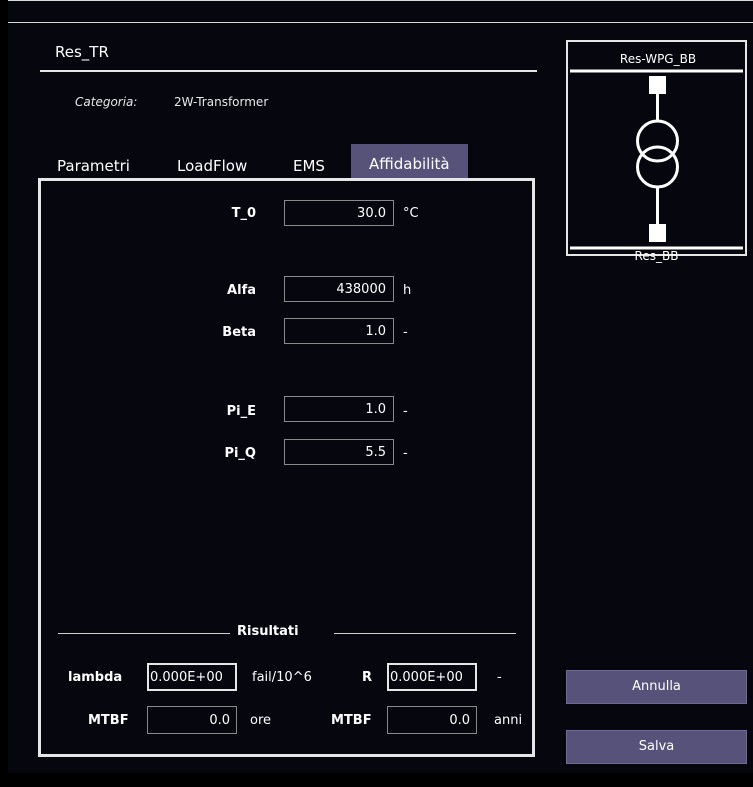 This screenshot has width=753, height=787. I want to click on transformer-diagram: Res-WPG_BB Res_BB, so click(656, 151).